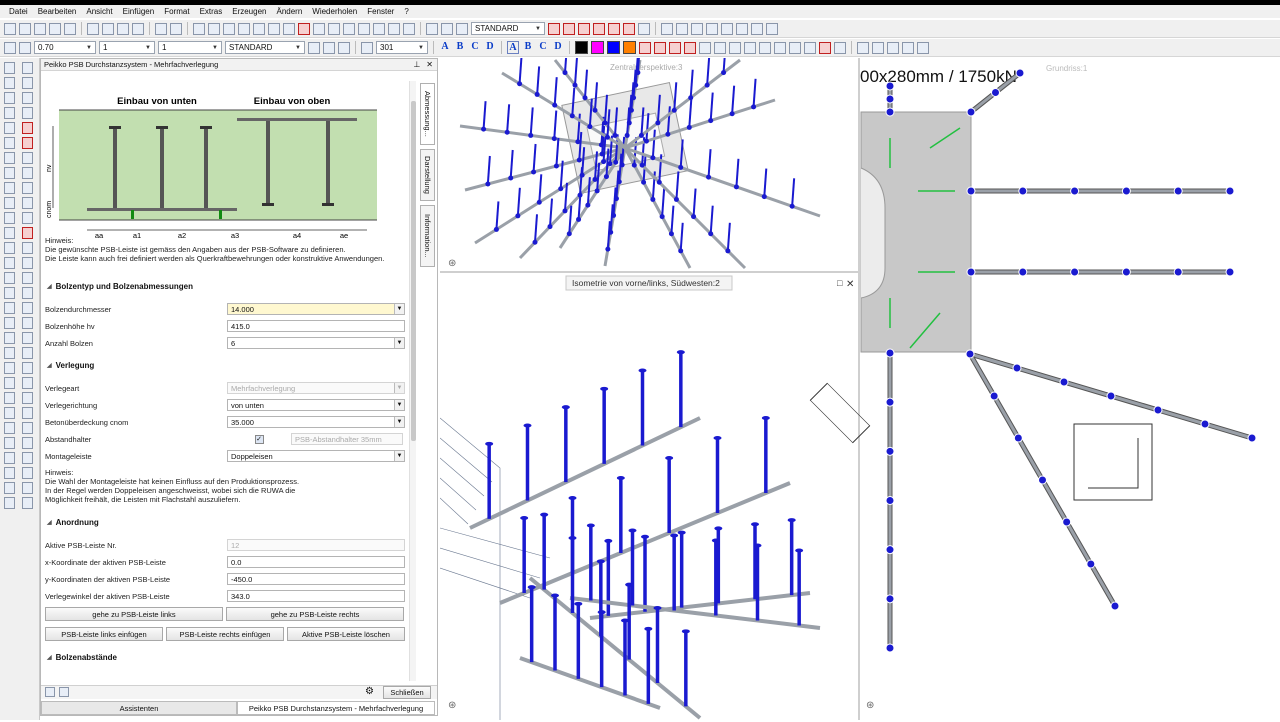 The width and height of the screenshot is (1280, 722). What do you see at coordinates (249, 11) in the screenshot?
I see `menu-erzeugen: Erzeugen` at bounding box center [249, 11].